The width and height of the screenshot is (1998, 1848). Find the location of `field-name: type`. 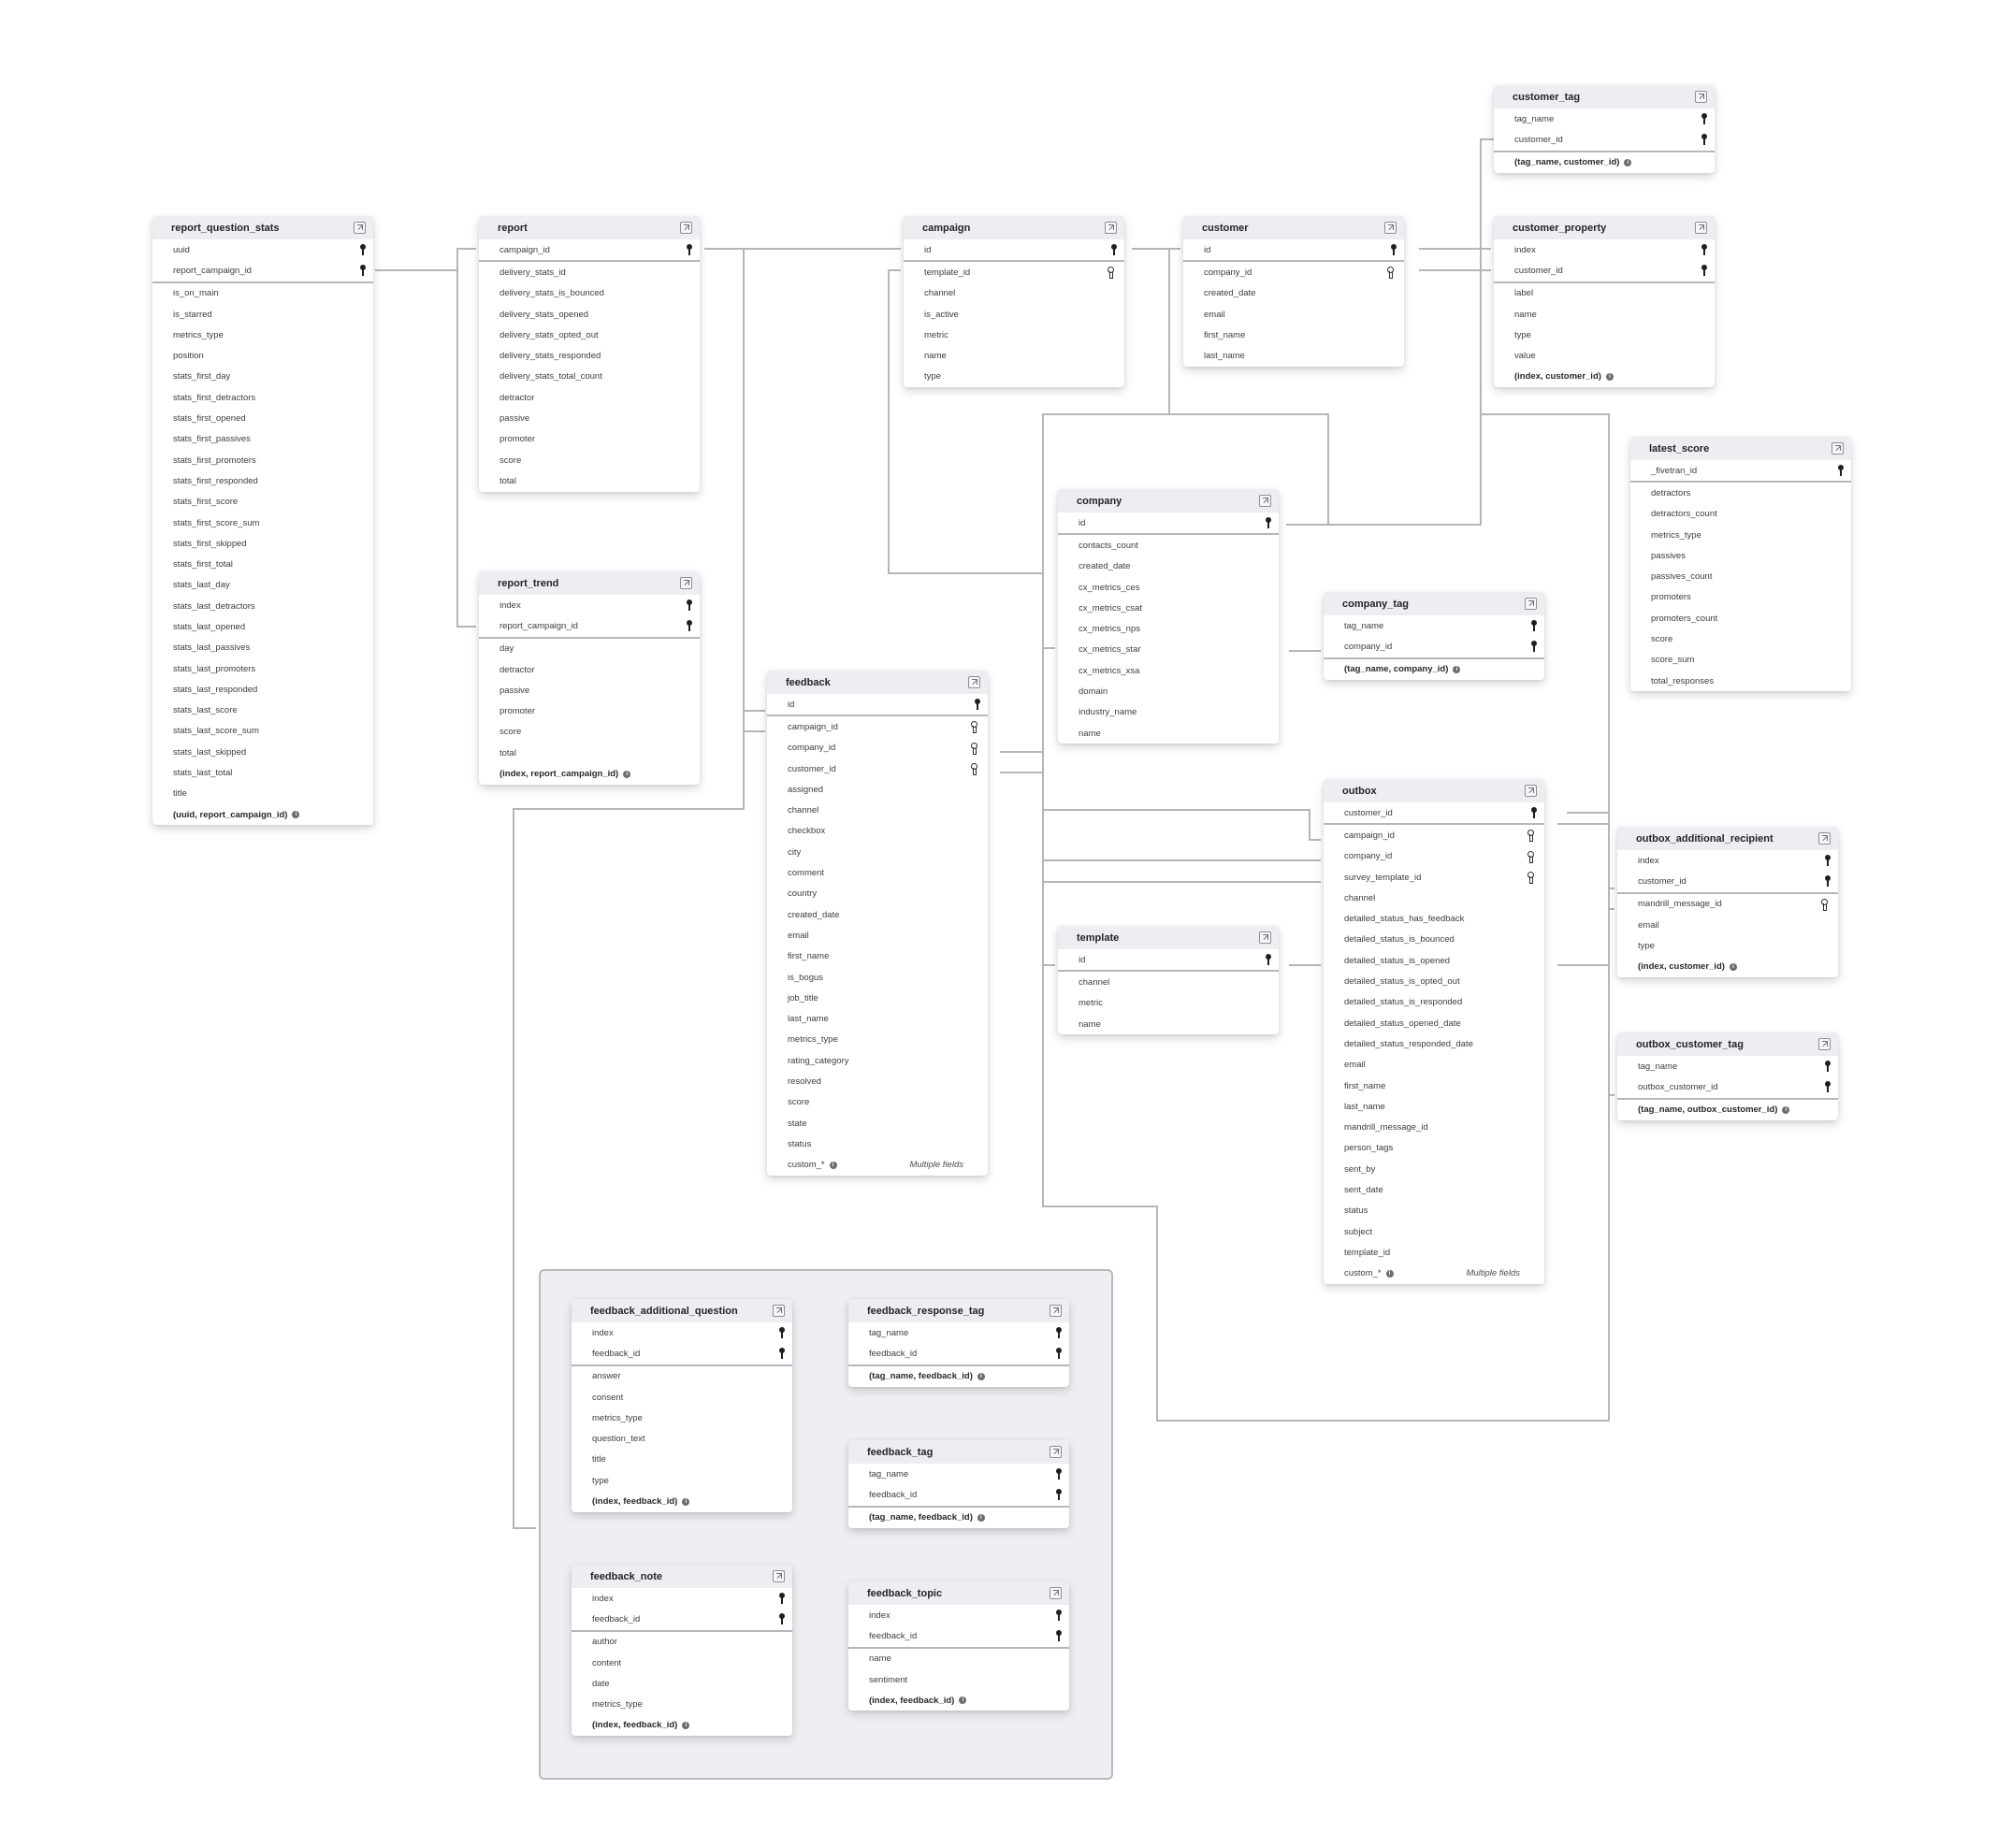

field-name: type is located at coordinates (600, 1481).